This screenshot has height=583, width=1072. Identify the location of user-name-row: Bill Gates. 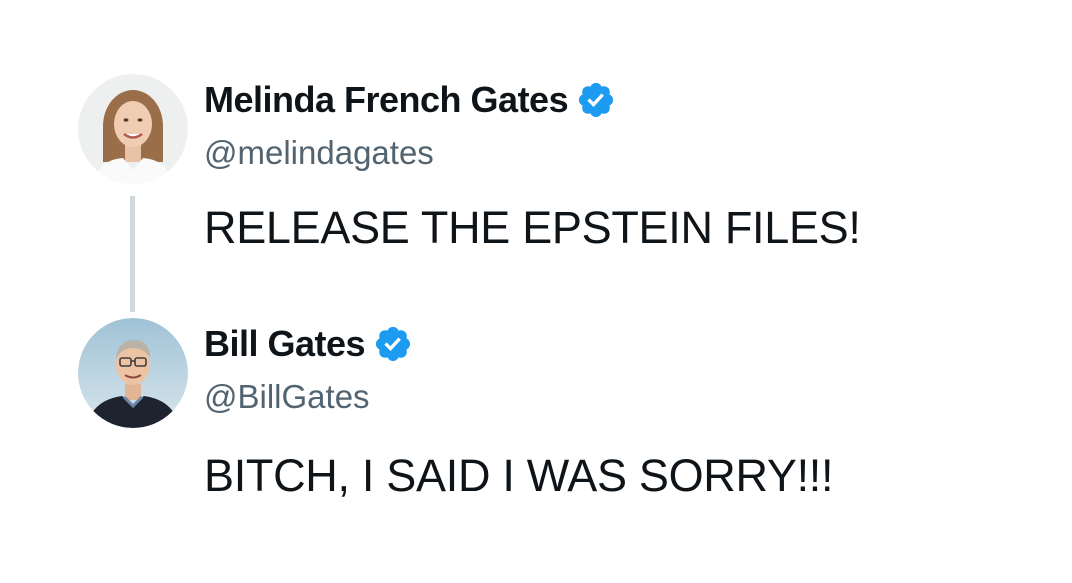
(308, 344).